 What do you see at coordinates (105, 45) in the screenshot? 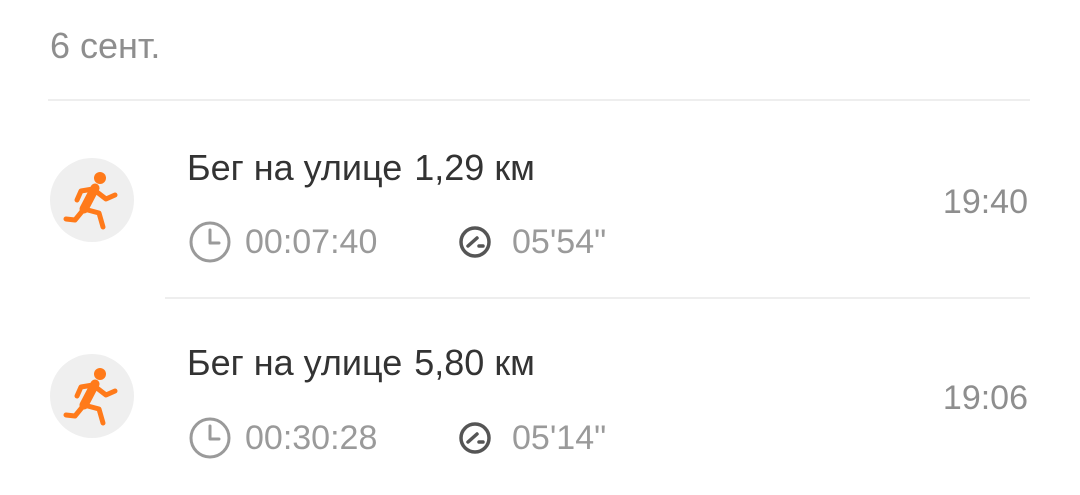
I see `date-header: 6 сент.` at bounding box center [105, 45].